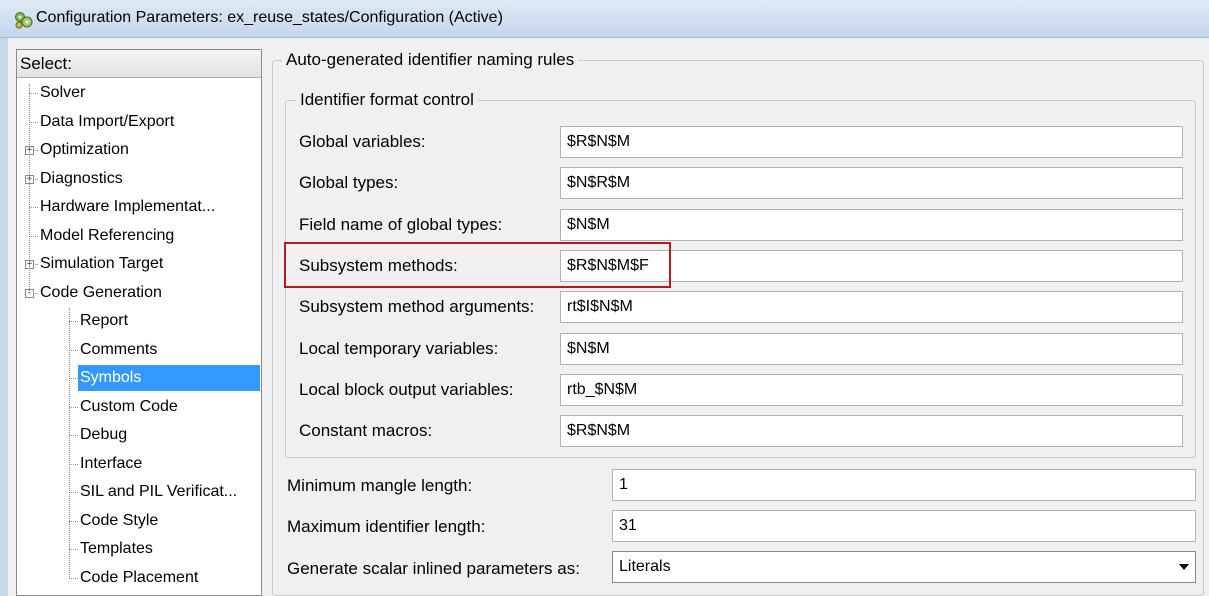  Describe the element at coordinates (406, 389) in the screenshot. I see `format-row-label: Local block output variables:` at that location.